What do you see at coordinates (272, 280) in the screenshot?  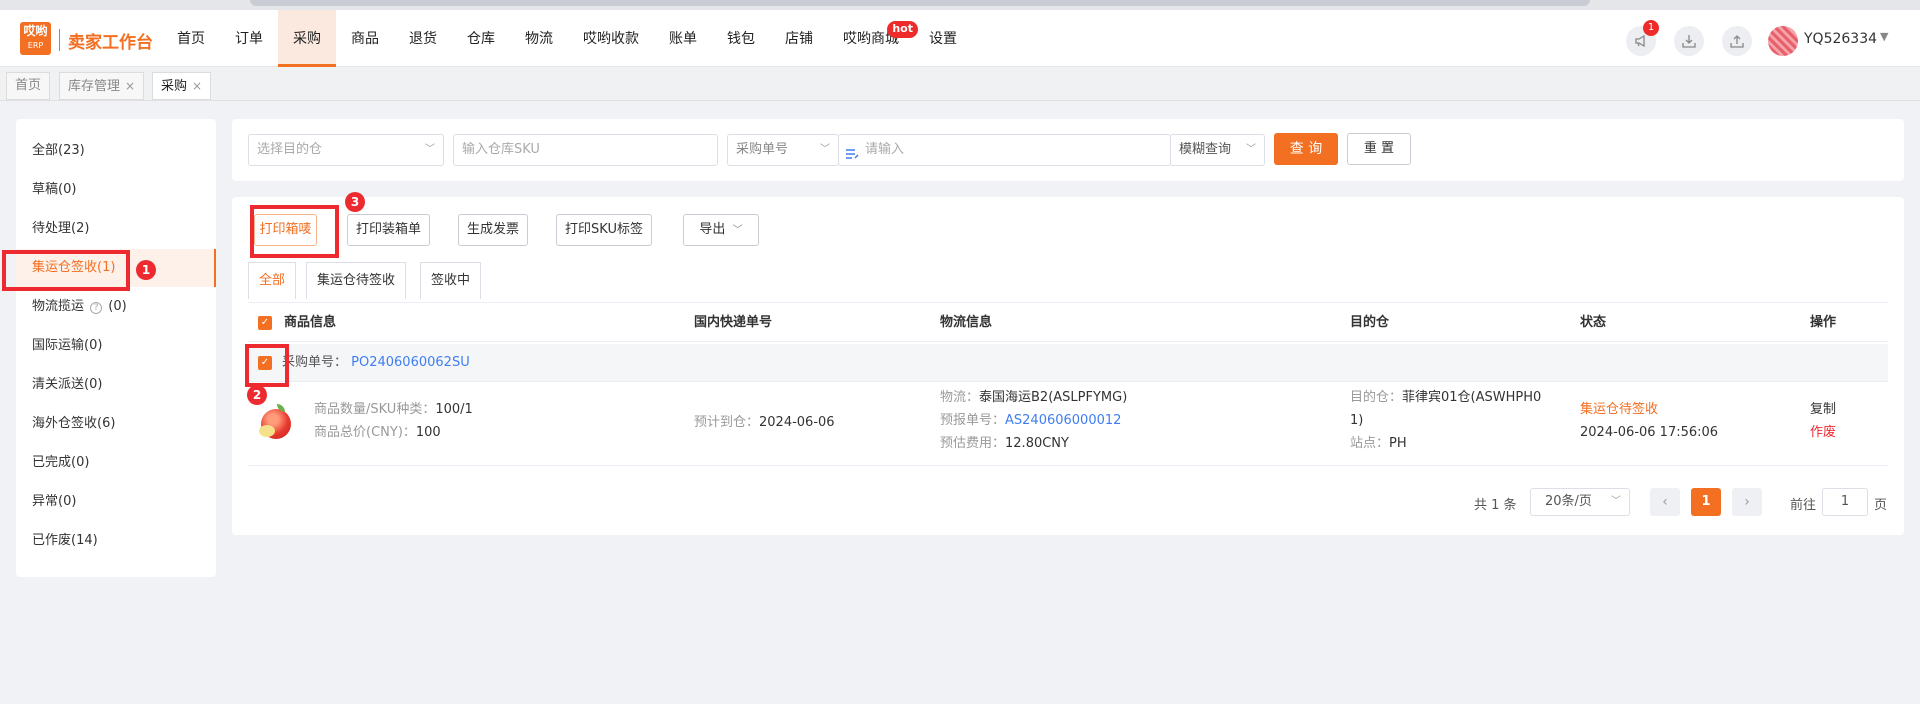 I see `tab-all: 全部` at bounding box center [272, 280].